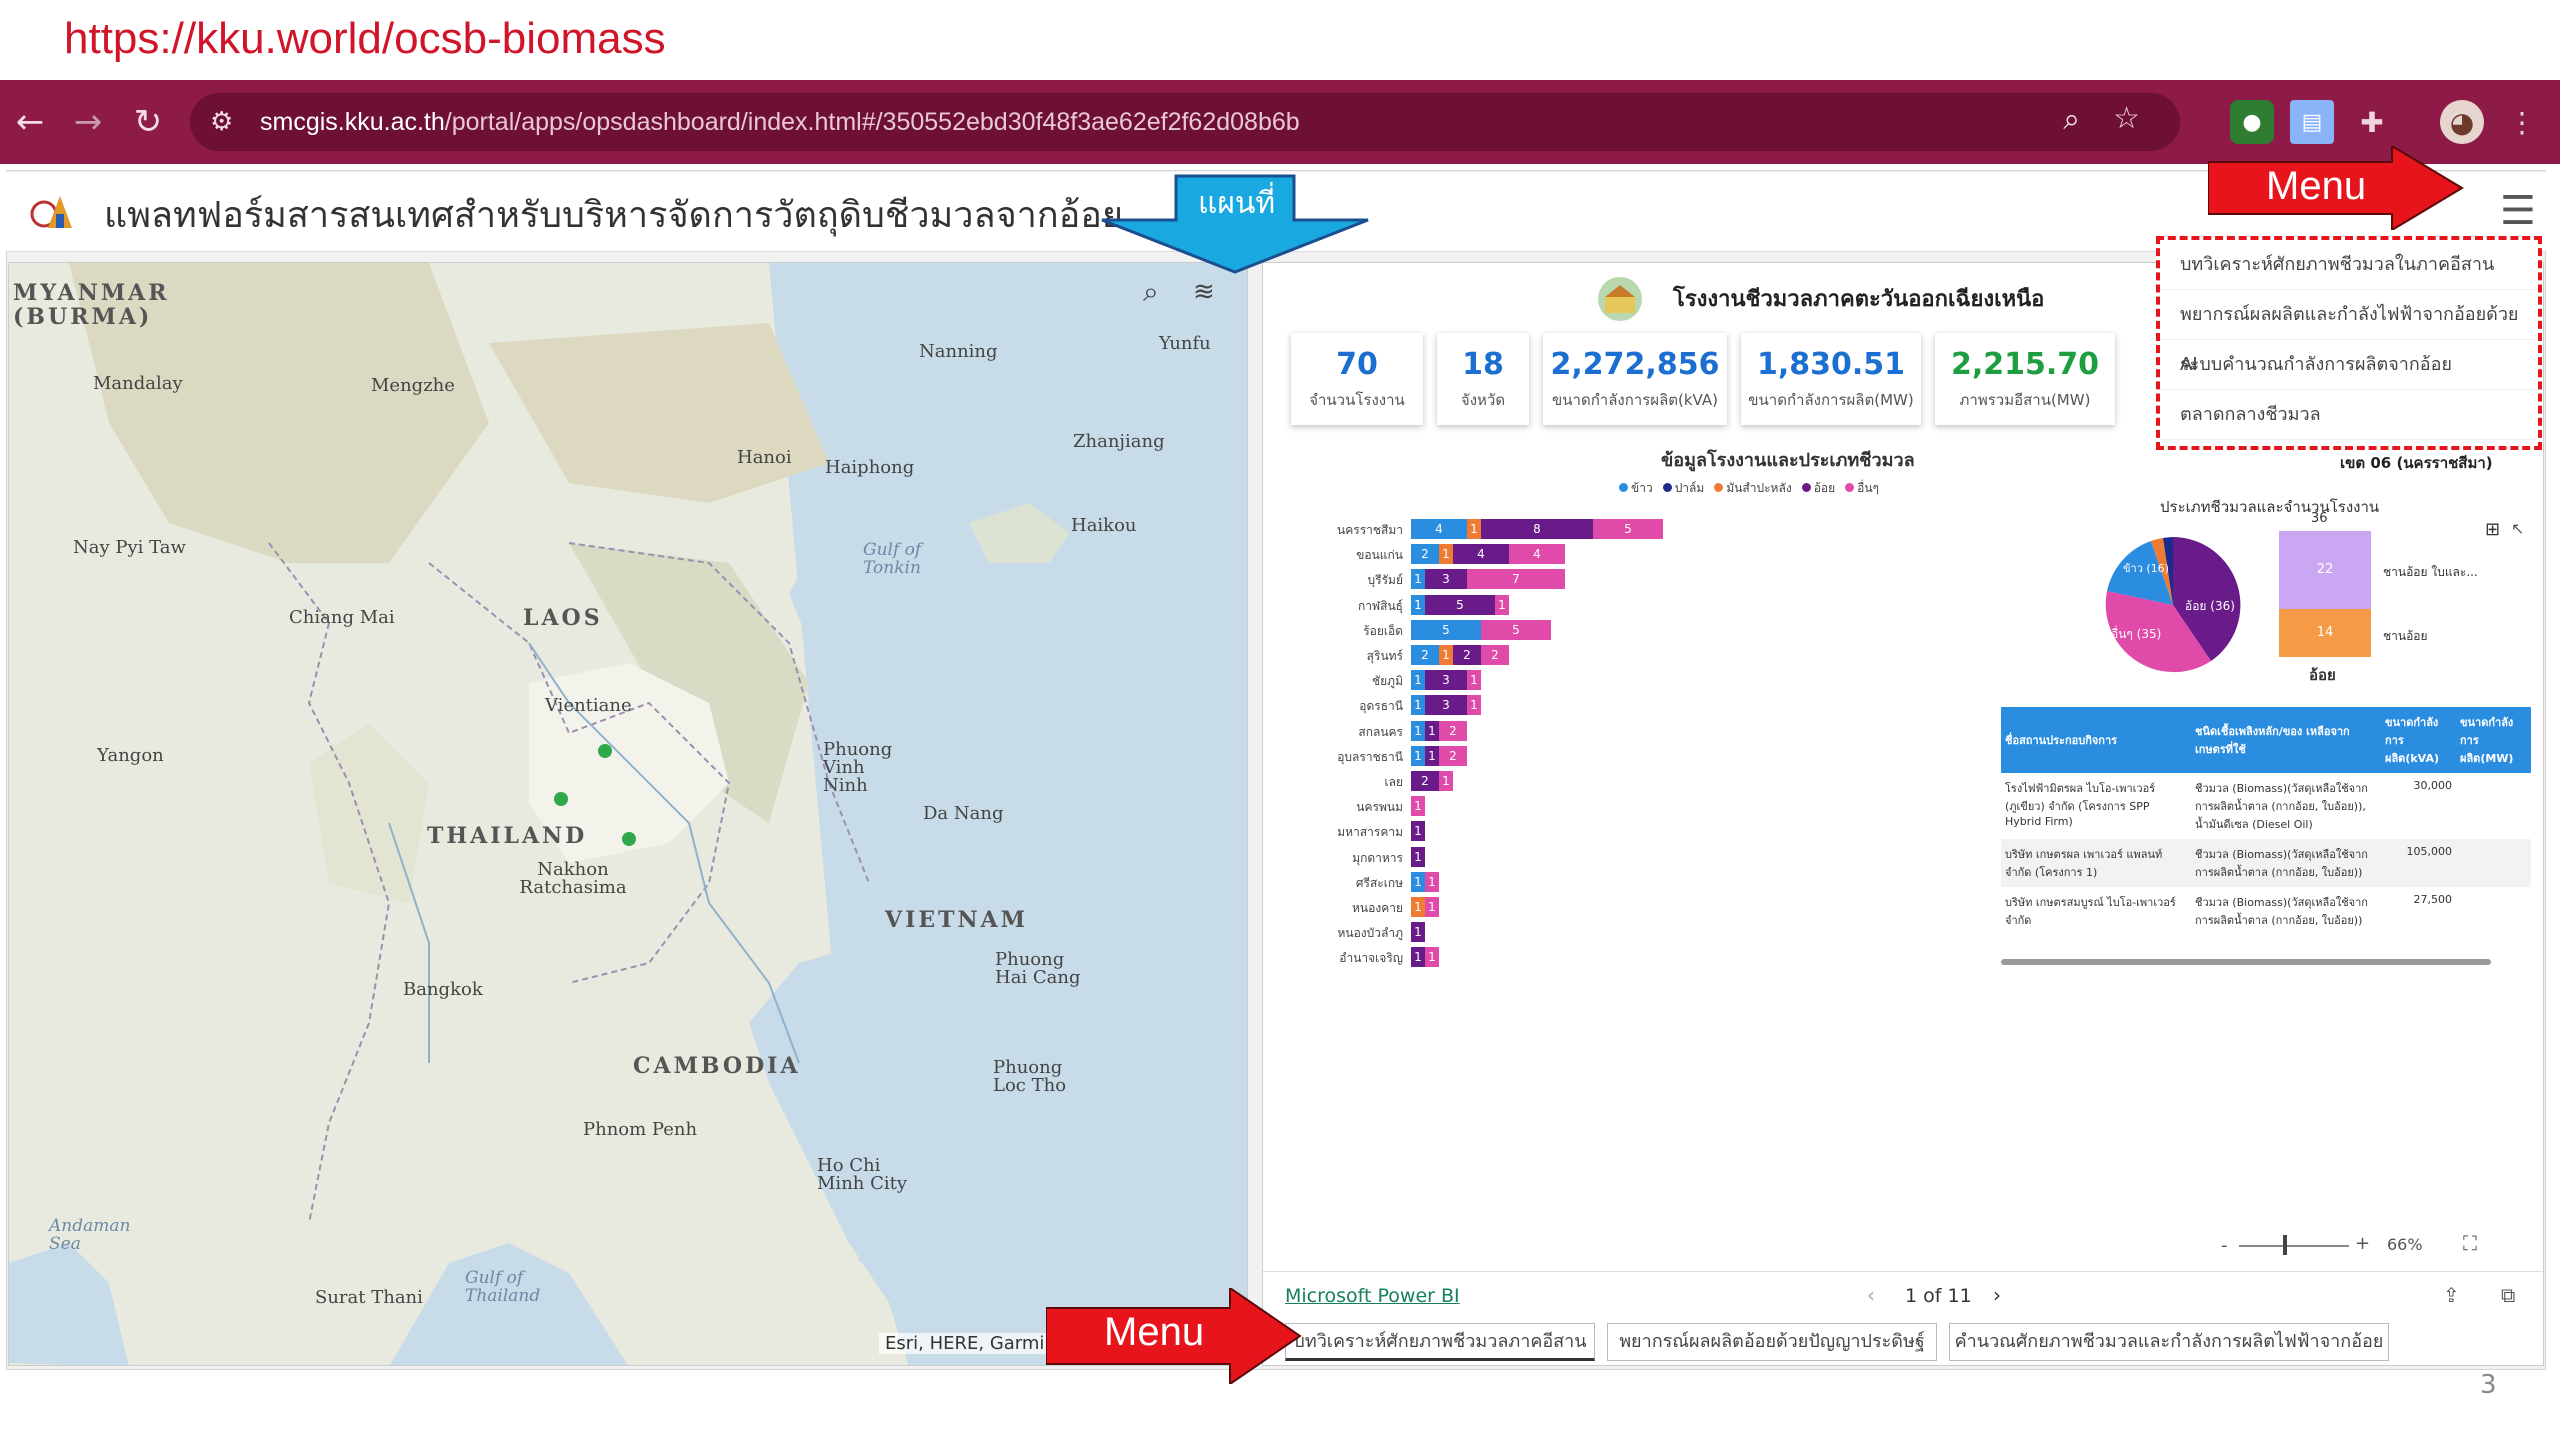 This screenshot has height=1440, width=2560. What do you see at coordinates (2349, 265) in the screenshot?
I see `menu-item-biomass-analysis: บทวิเคราะห์ศักยภาพชีวมวลในภาคอีสาน` at bounding box center [2349, 265].